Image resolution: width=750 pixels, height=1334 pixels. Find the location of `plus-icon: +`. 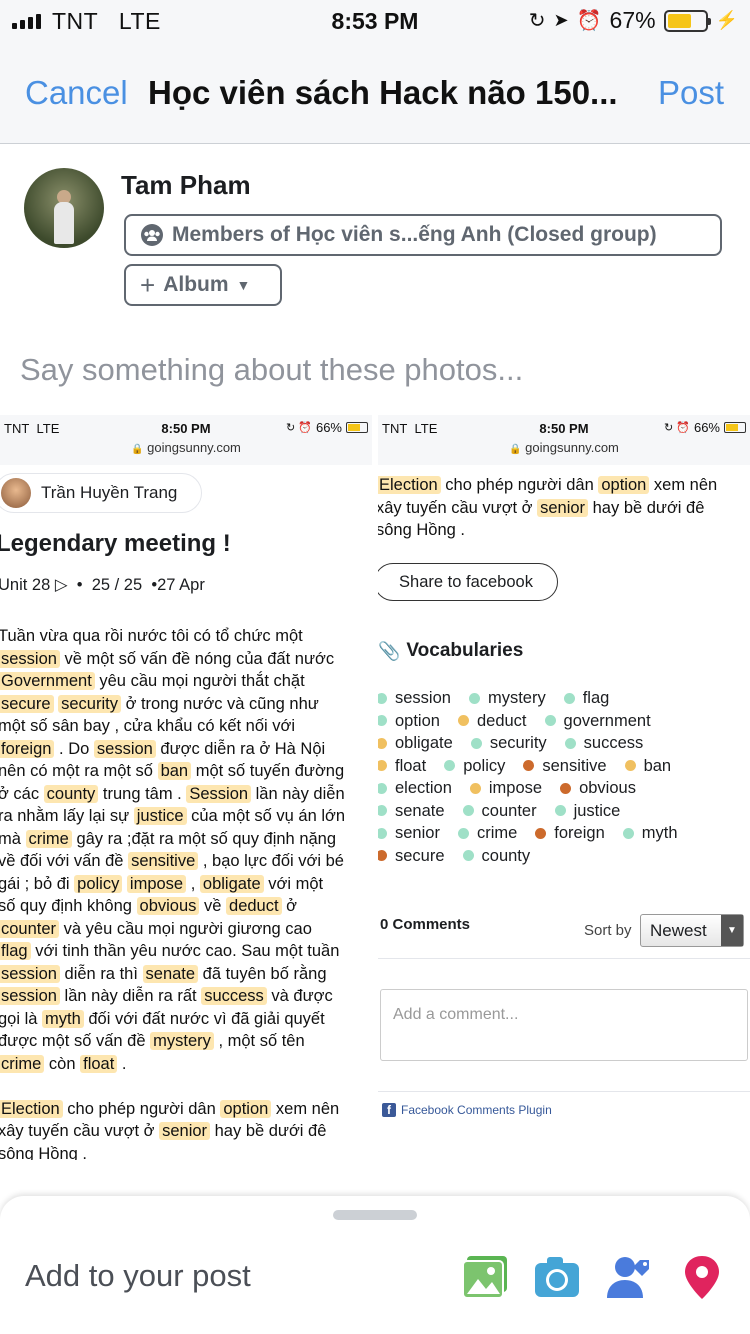

plus-icon: + is located at coordinates (148, 284).